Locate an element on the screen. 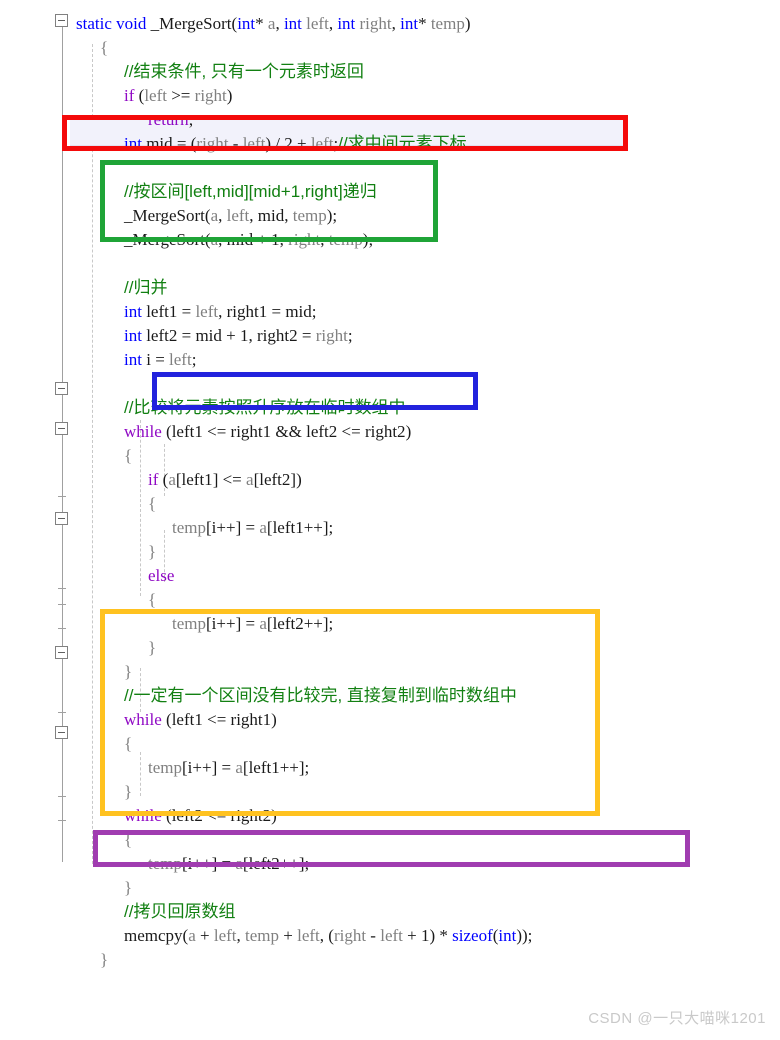  code-line: _MergeSort(a, left, mid, temp); is located at coordinates (230, 216).